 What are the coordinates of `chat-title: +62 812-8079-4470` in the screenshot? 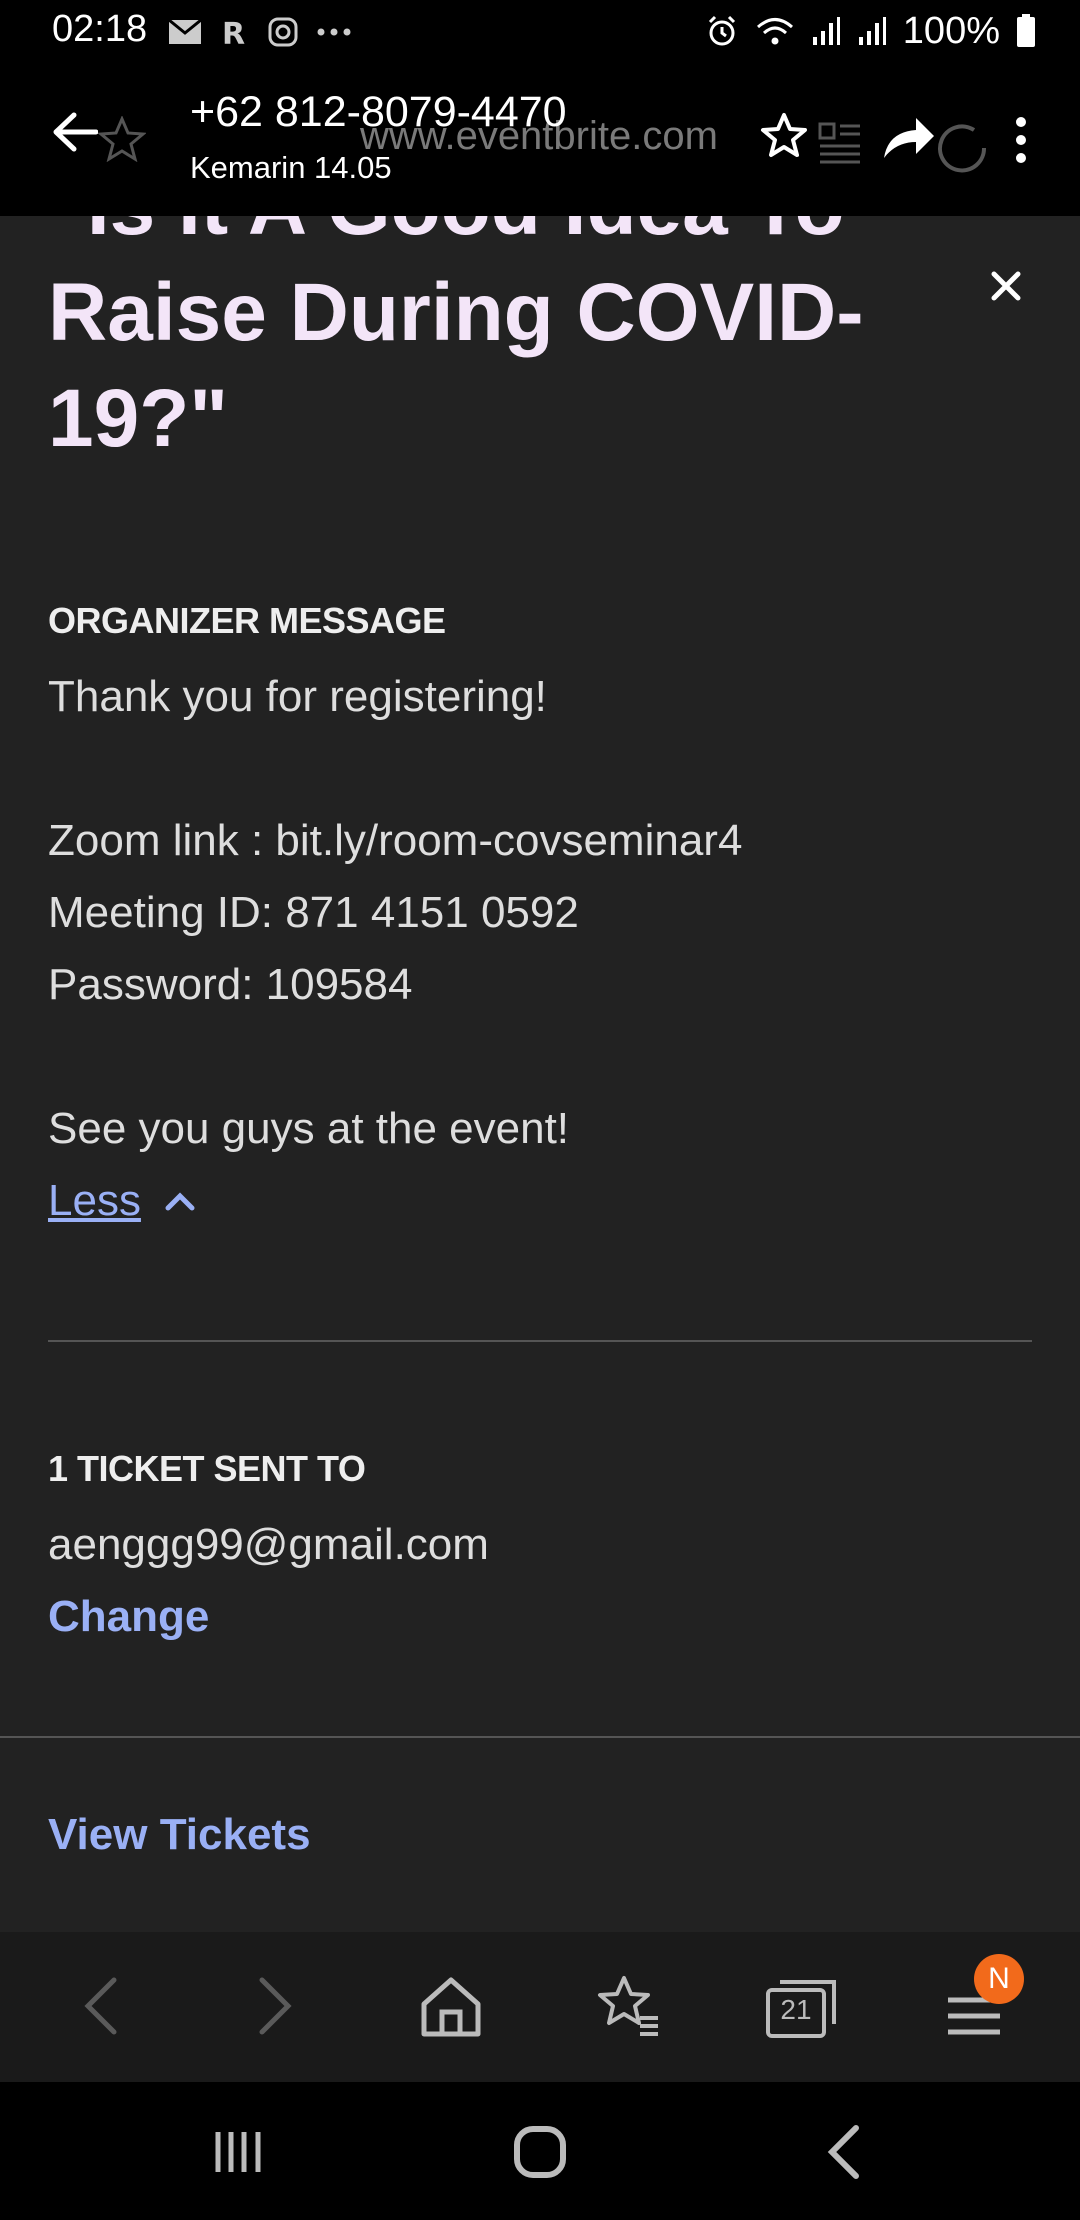 It's located at (378, 112).